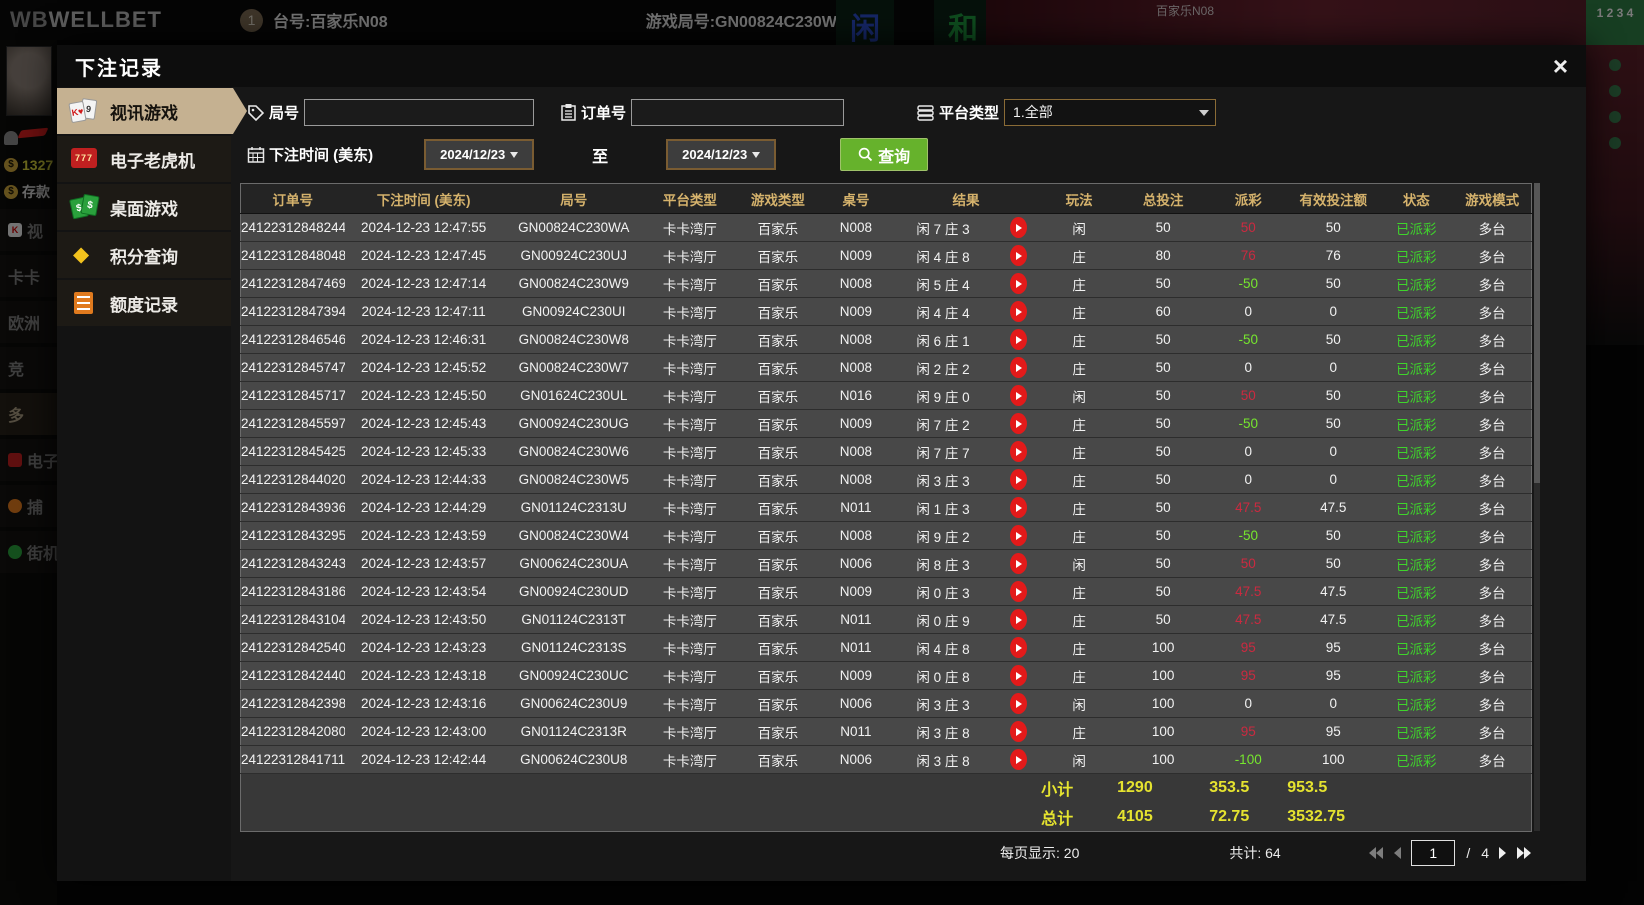 The image size is (1644, 905). Describe the element at coordinates (1248, 395) in the screenshot. I see `payout-value: 50` at that location.